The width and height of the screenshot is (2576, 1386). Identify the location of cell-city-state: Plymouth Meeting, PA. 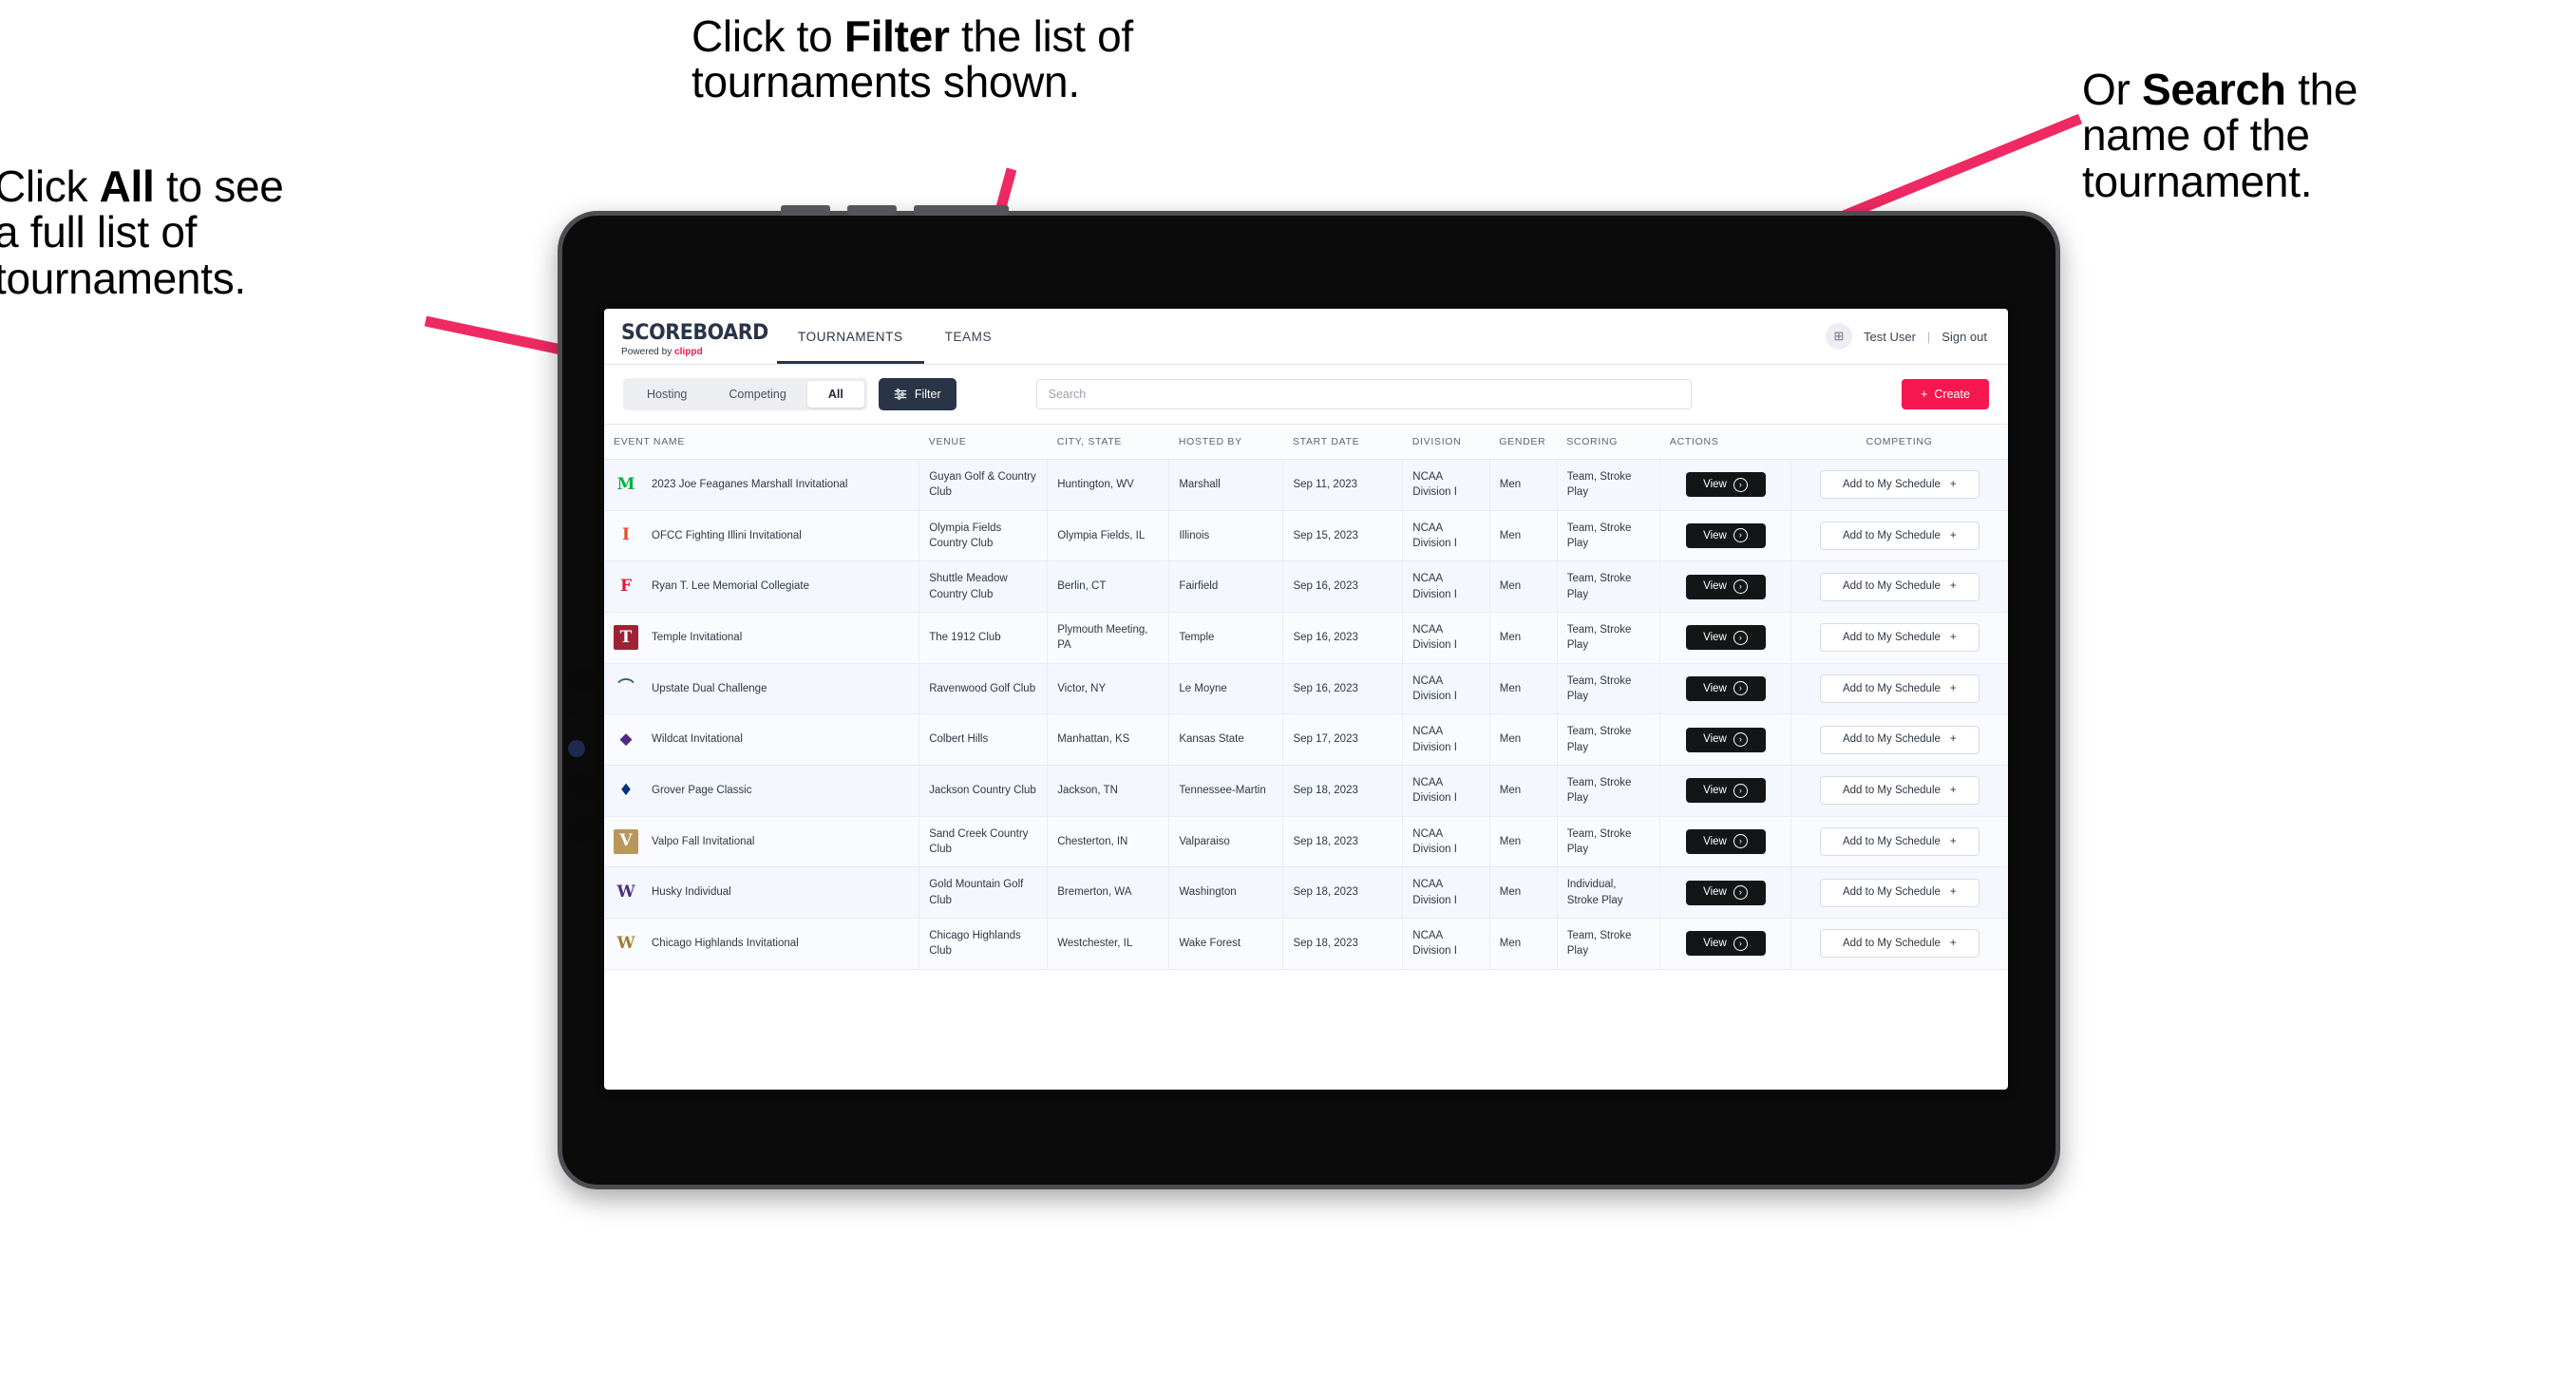
(1108, 638).